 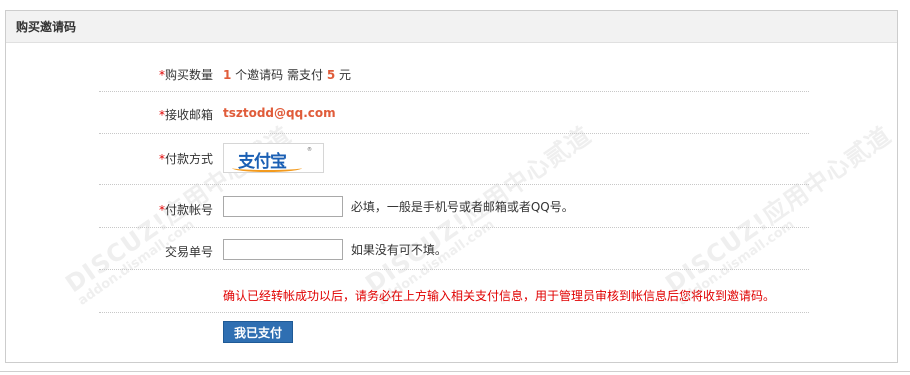 I want to click on transaction-number-input, so click(x=283, y=249).